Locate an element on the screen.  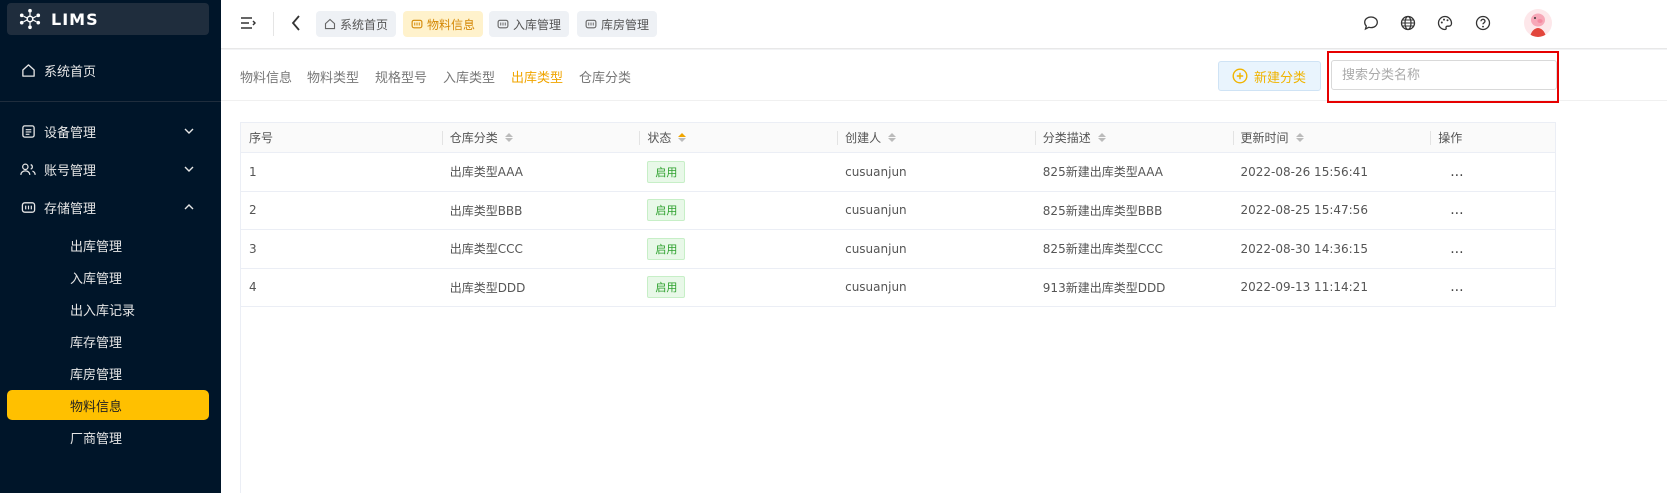
sidebar-subitem-label: 出入库记录 is located at coordinates (103, 311).